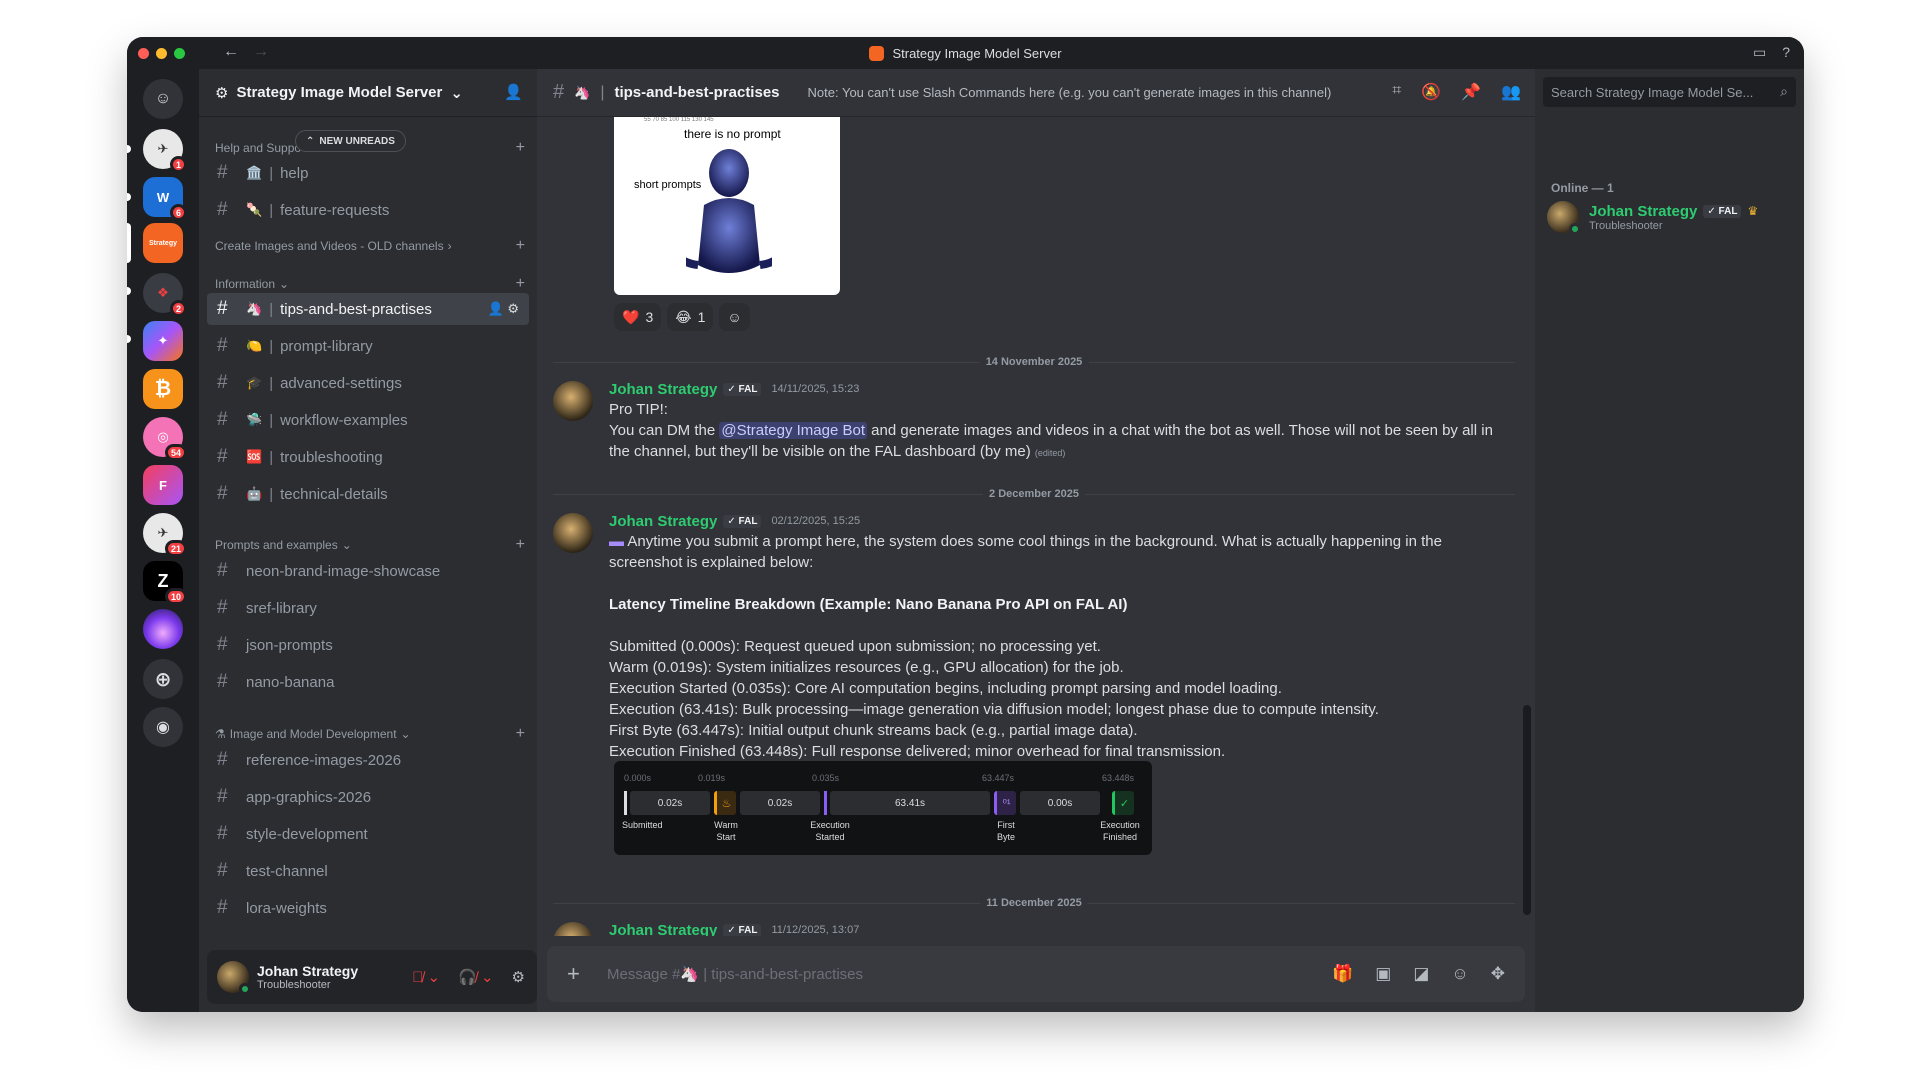  Describe the element at coordinates (690, 317) in the screenshot. I see `reaction-laugh: 😂 1` at that location.